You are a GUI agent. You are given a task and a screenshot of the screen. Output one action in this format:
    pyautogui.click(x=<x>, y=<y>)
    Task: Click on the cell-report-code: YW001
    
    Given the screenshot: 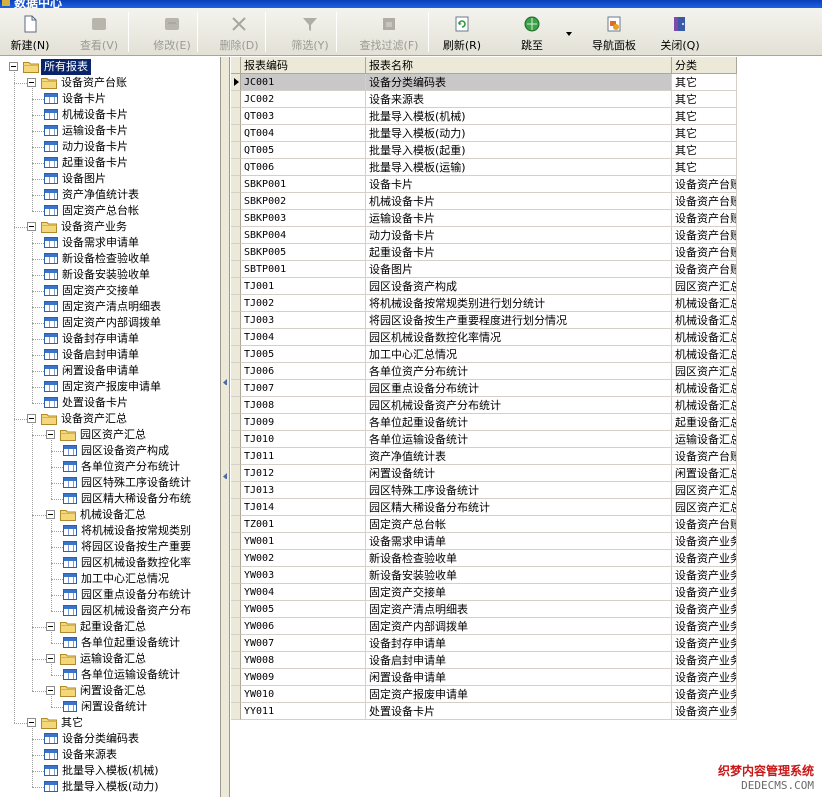 What is the action you would take?
    pyautogui.click(x=303, y=541)
    